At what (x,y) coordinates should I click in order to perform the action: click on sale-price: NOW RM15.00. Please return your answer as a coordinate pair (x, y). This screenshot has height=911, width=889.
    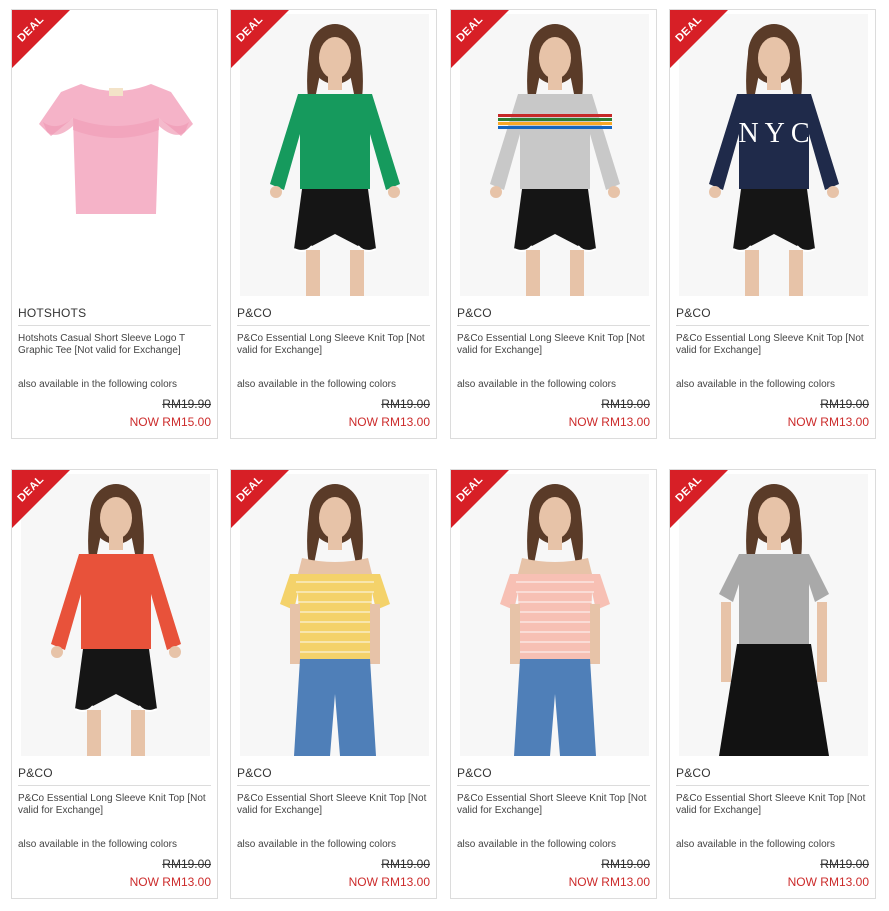
    Looking at the image, I should click on (170, 422).